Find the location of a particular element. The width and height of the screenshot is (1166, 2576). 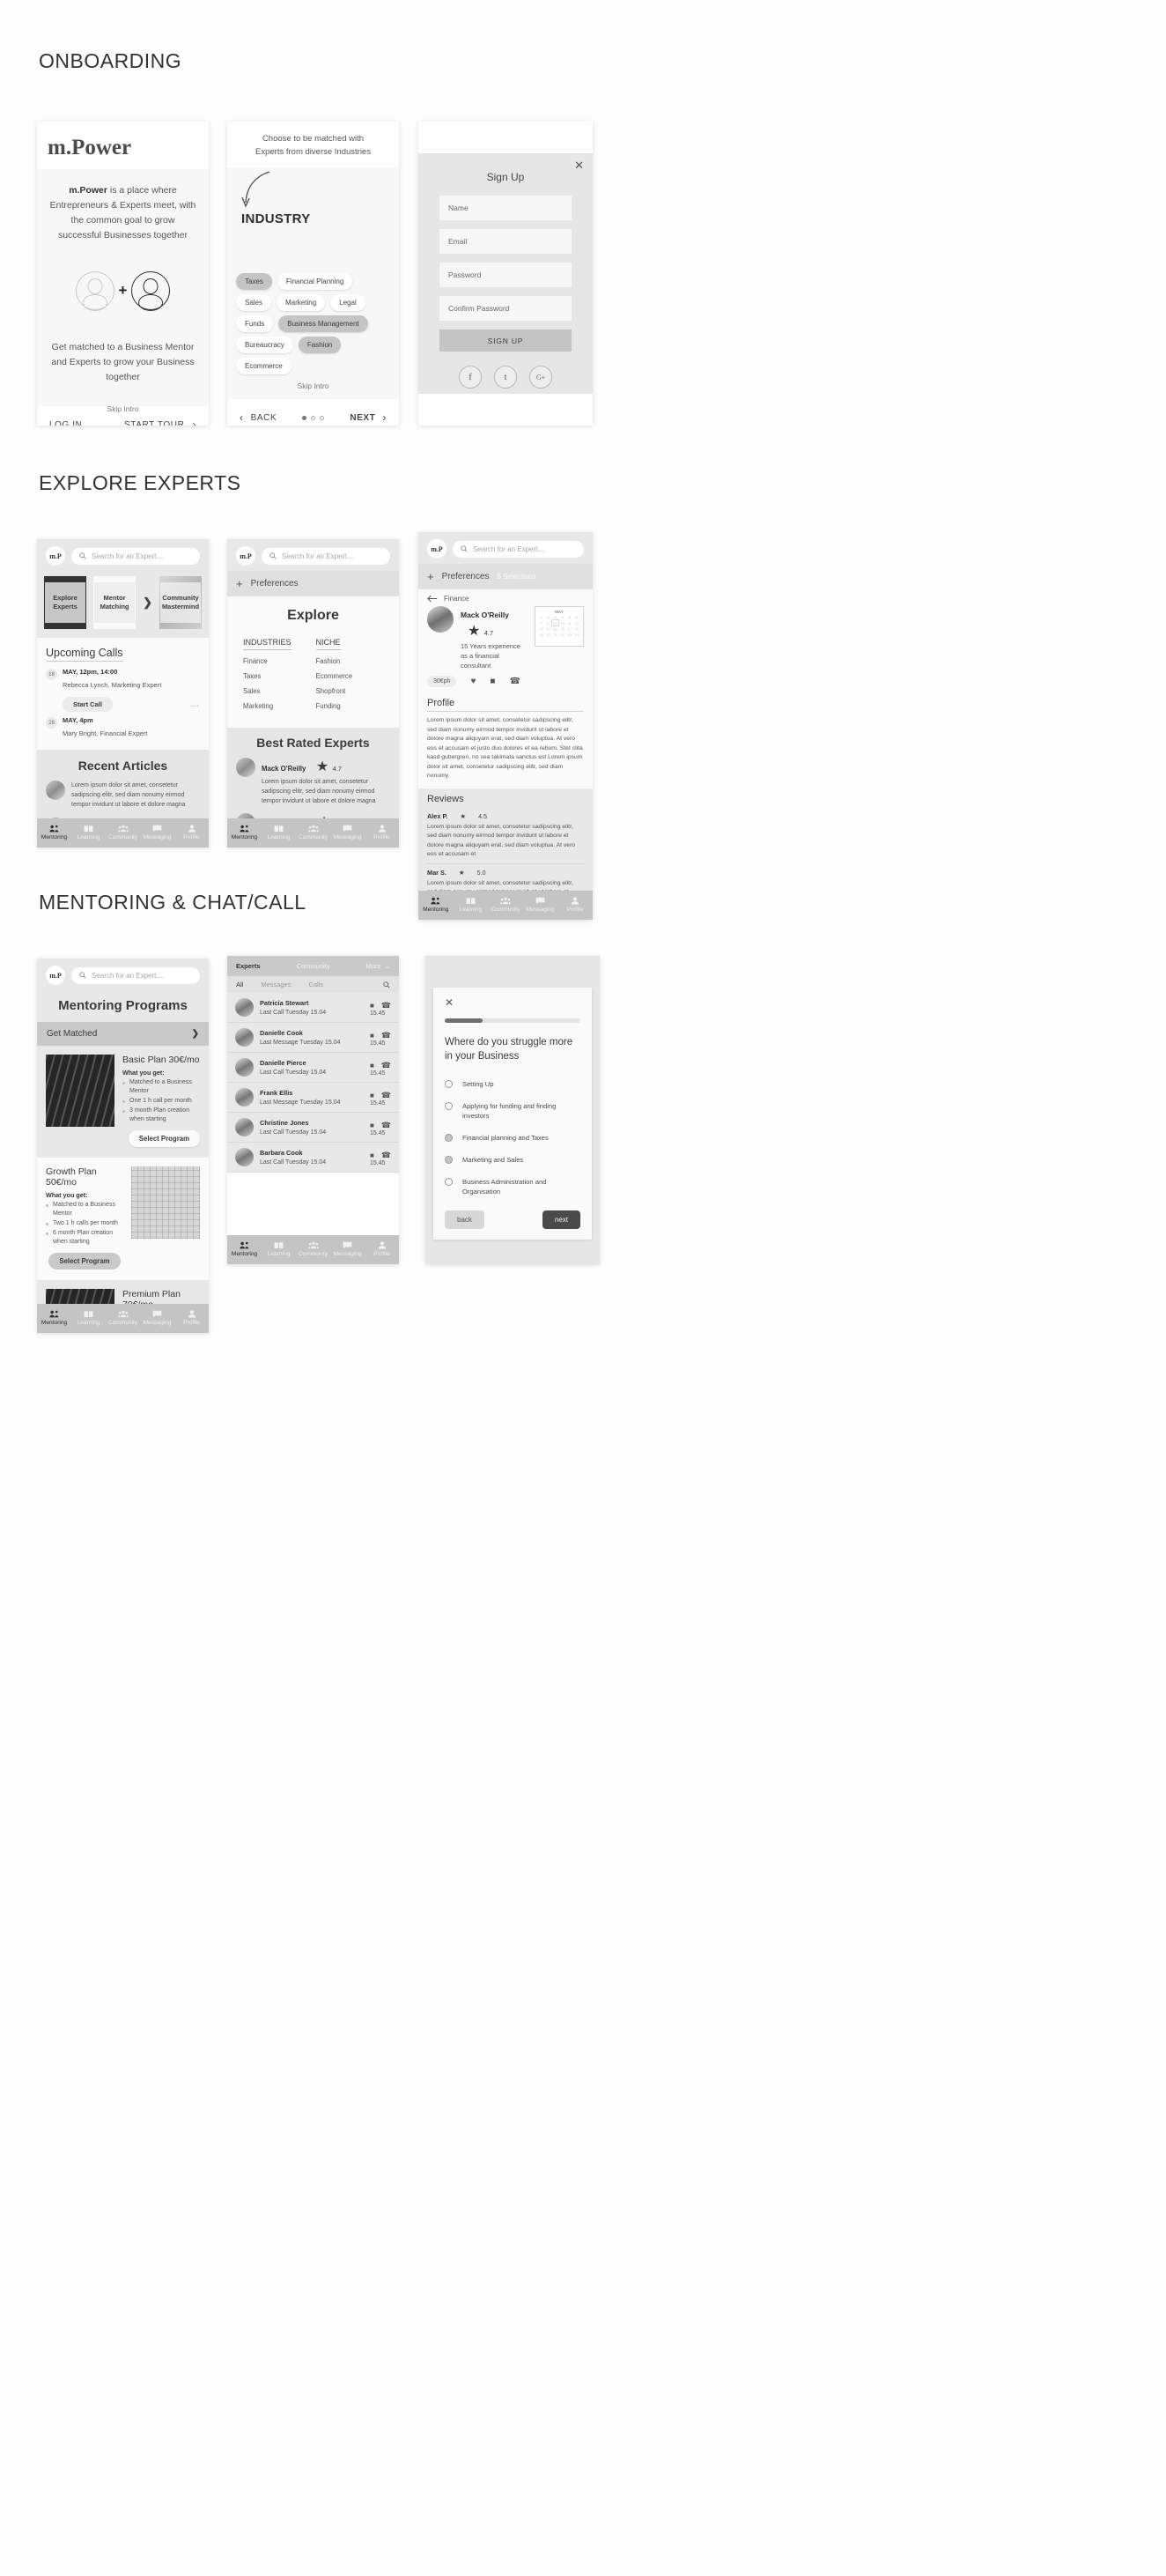

category-item: Sales is located at coordinates (268, 691).